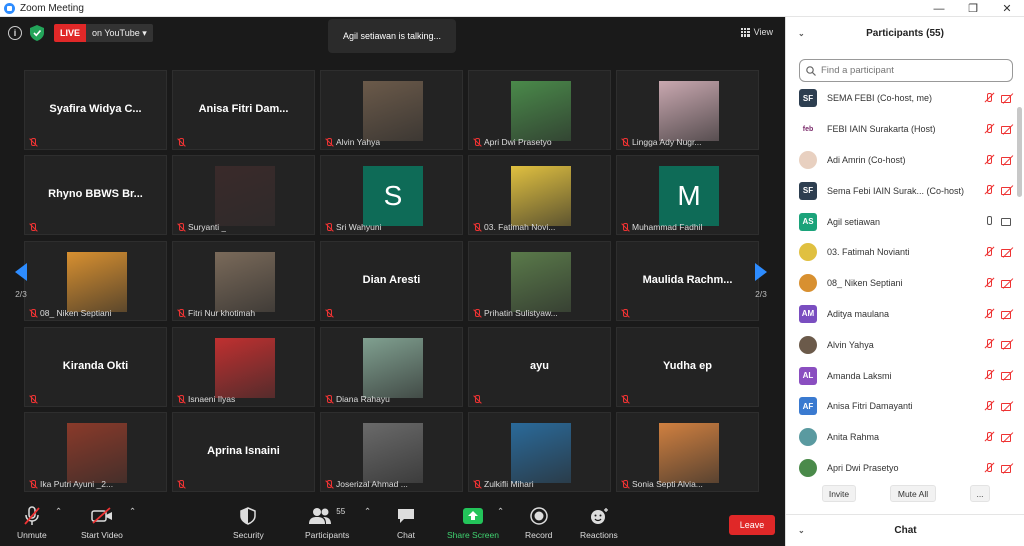 This screenshot has height=546, width=1024. Describe the element at coordinates (102, 523) in the screenshot. I see `start-video-button: Start Video` at that location.